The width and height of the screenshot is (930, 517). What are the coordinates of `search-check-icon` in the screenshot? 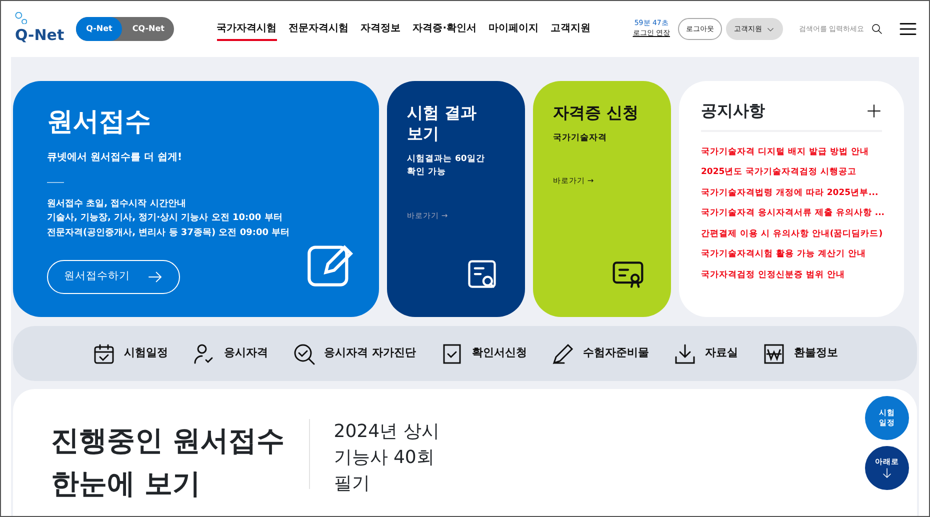 It's located at (304, 354).